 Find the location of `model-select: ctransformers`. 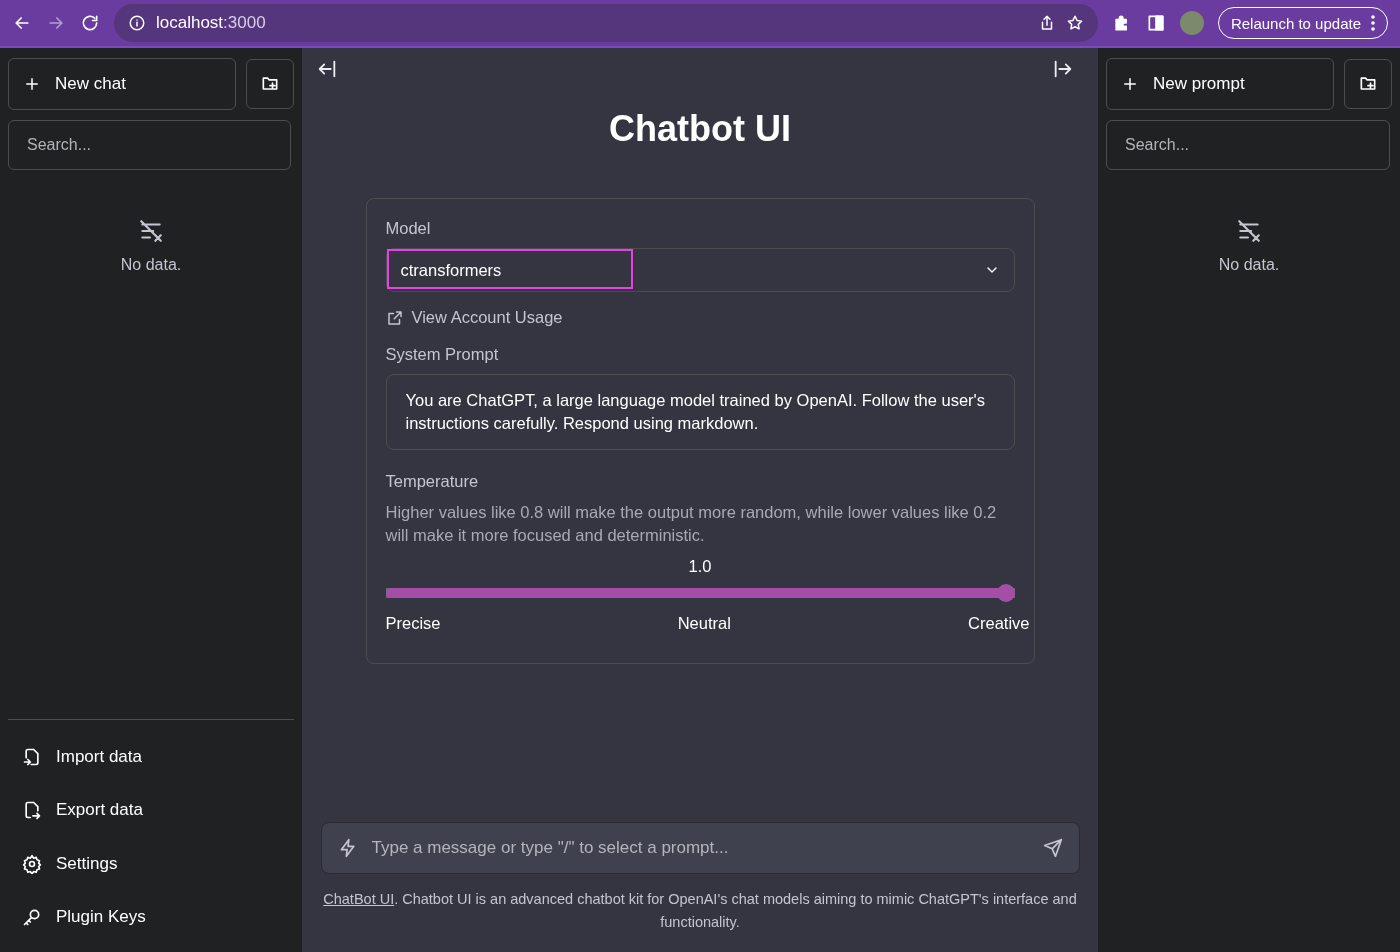

model-select: ctransformers is located at coordinates (700, 270).